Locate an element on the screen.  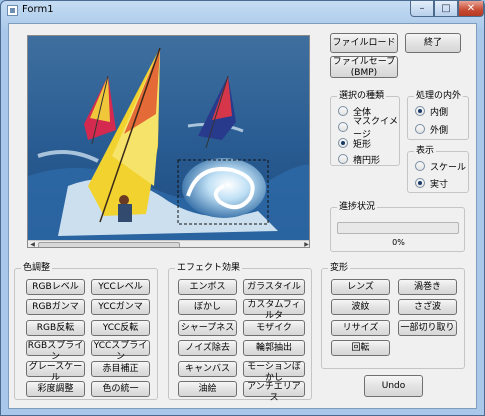
radio-inside-label: 内側 is located at coordinates (439, 112).